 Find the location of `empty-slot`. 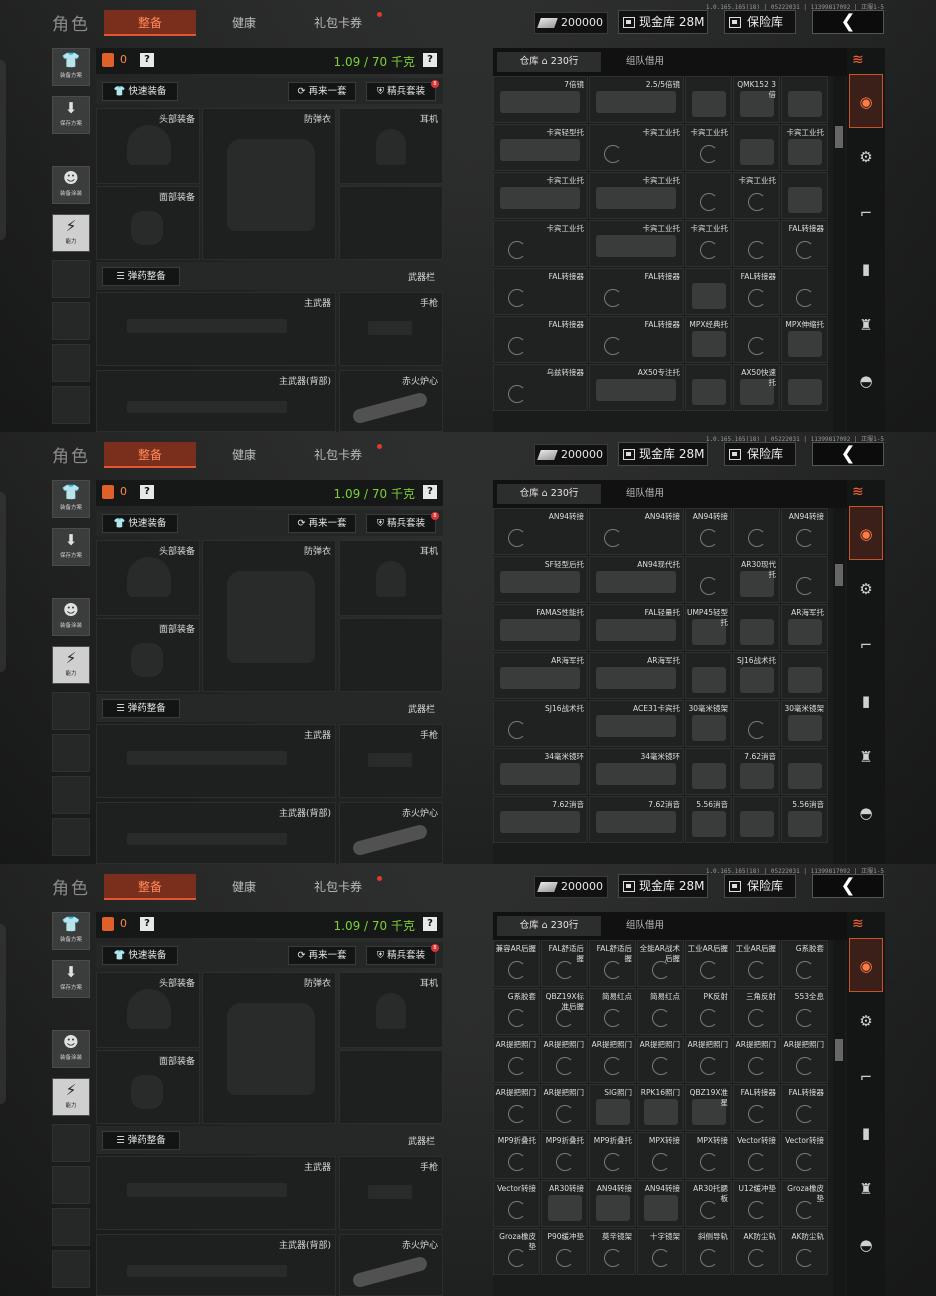

empty-slot is located at coordinates (391, 1087).